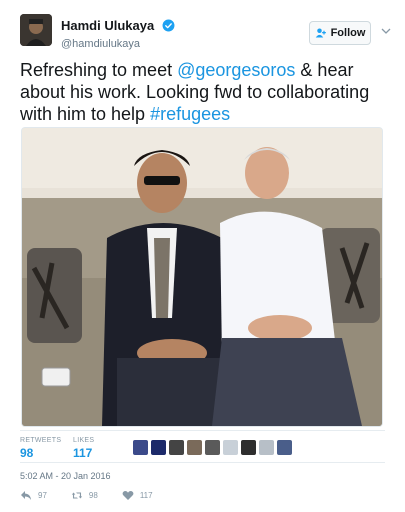 This screenshot has width=405, height=512. What do you see at coordinates (33, 495) in the screenshot?
I see `reply-button: 97` at bounding box center [33, 495].